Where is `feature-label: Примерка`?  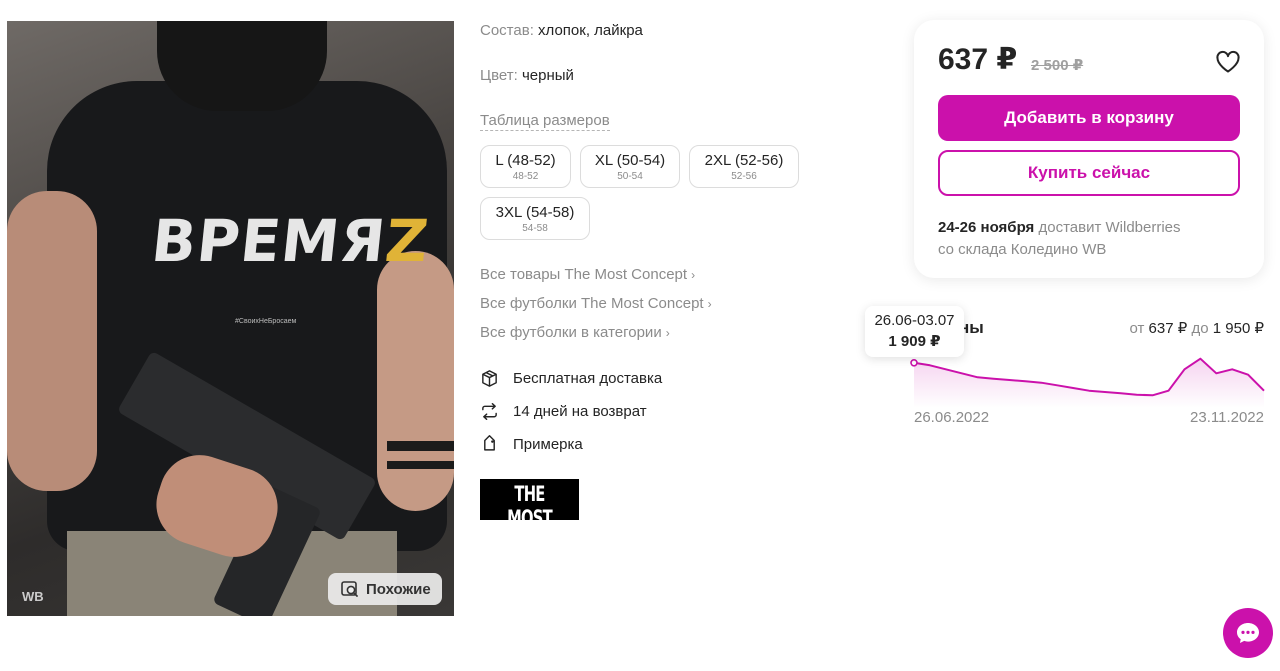
feature-label: Примерка is located at coordinates (548, 444).